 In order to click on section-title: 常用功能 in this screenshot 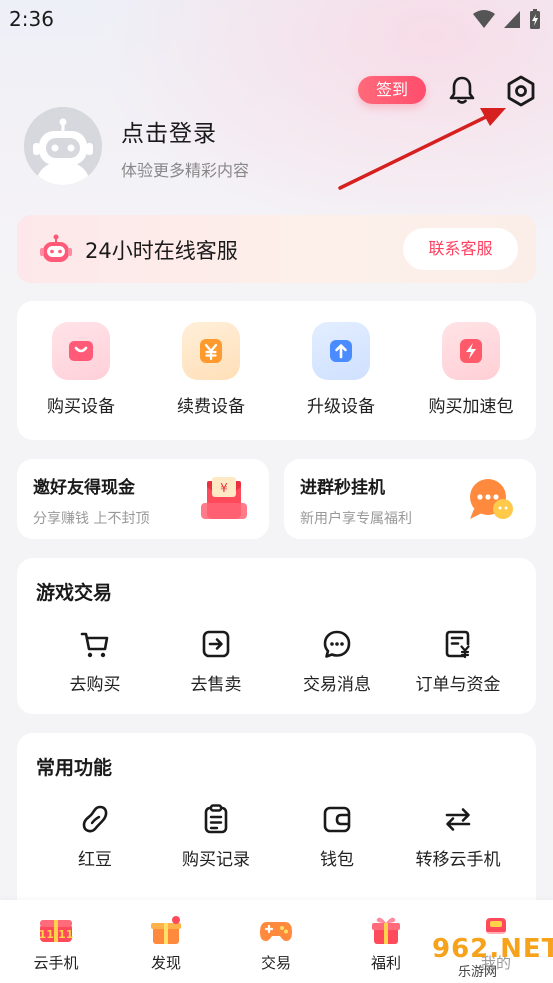, I will do `click(74, 768)`.